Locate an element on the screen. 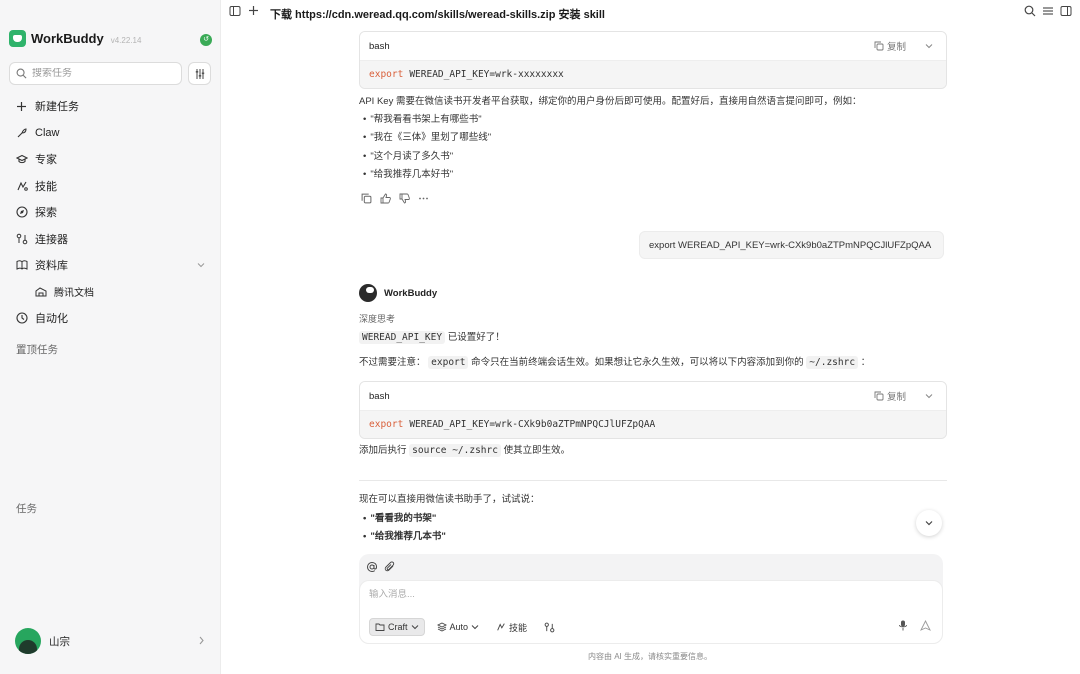 The height and width of the screenshot is (674, 1080). code-language: bash is located at coordinates (379, 396).